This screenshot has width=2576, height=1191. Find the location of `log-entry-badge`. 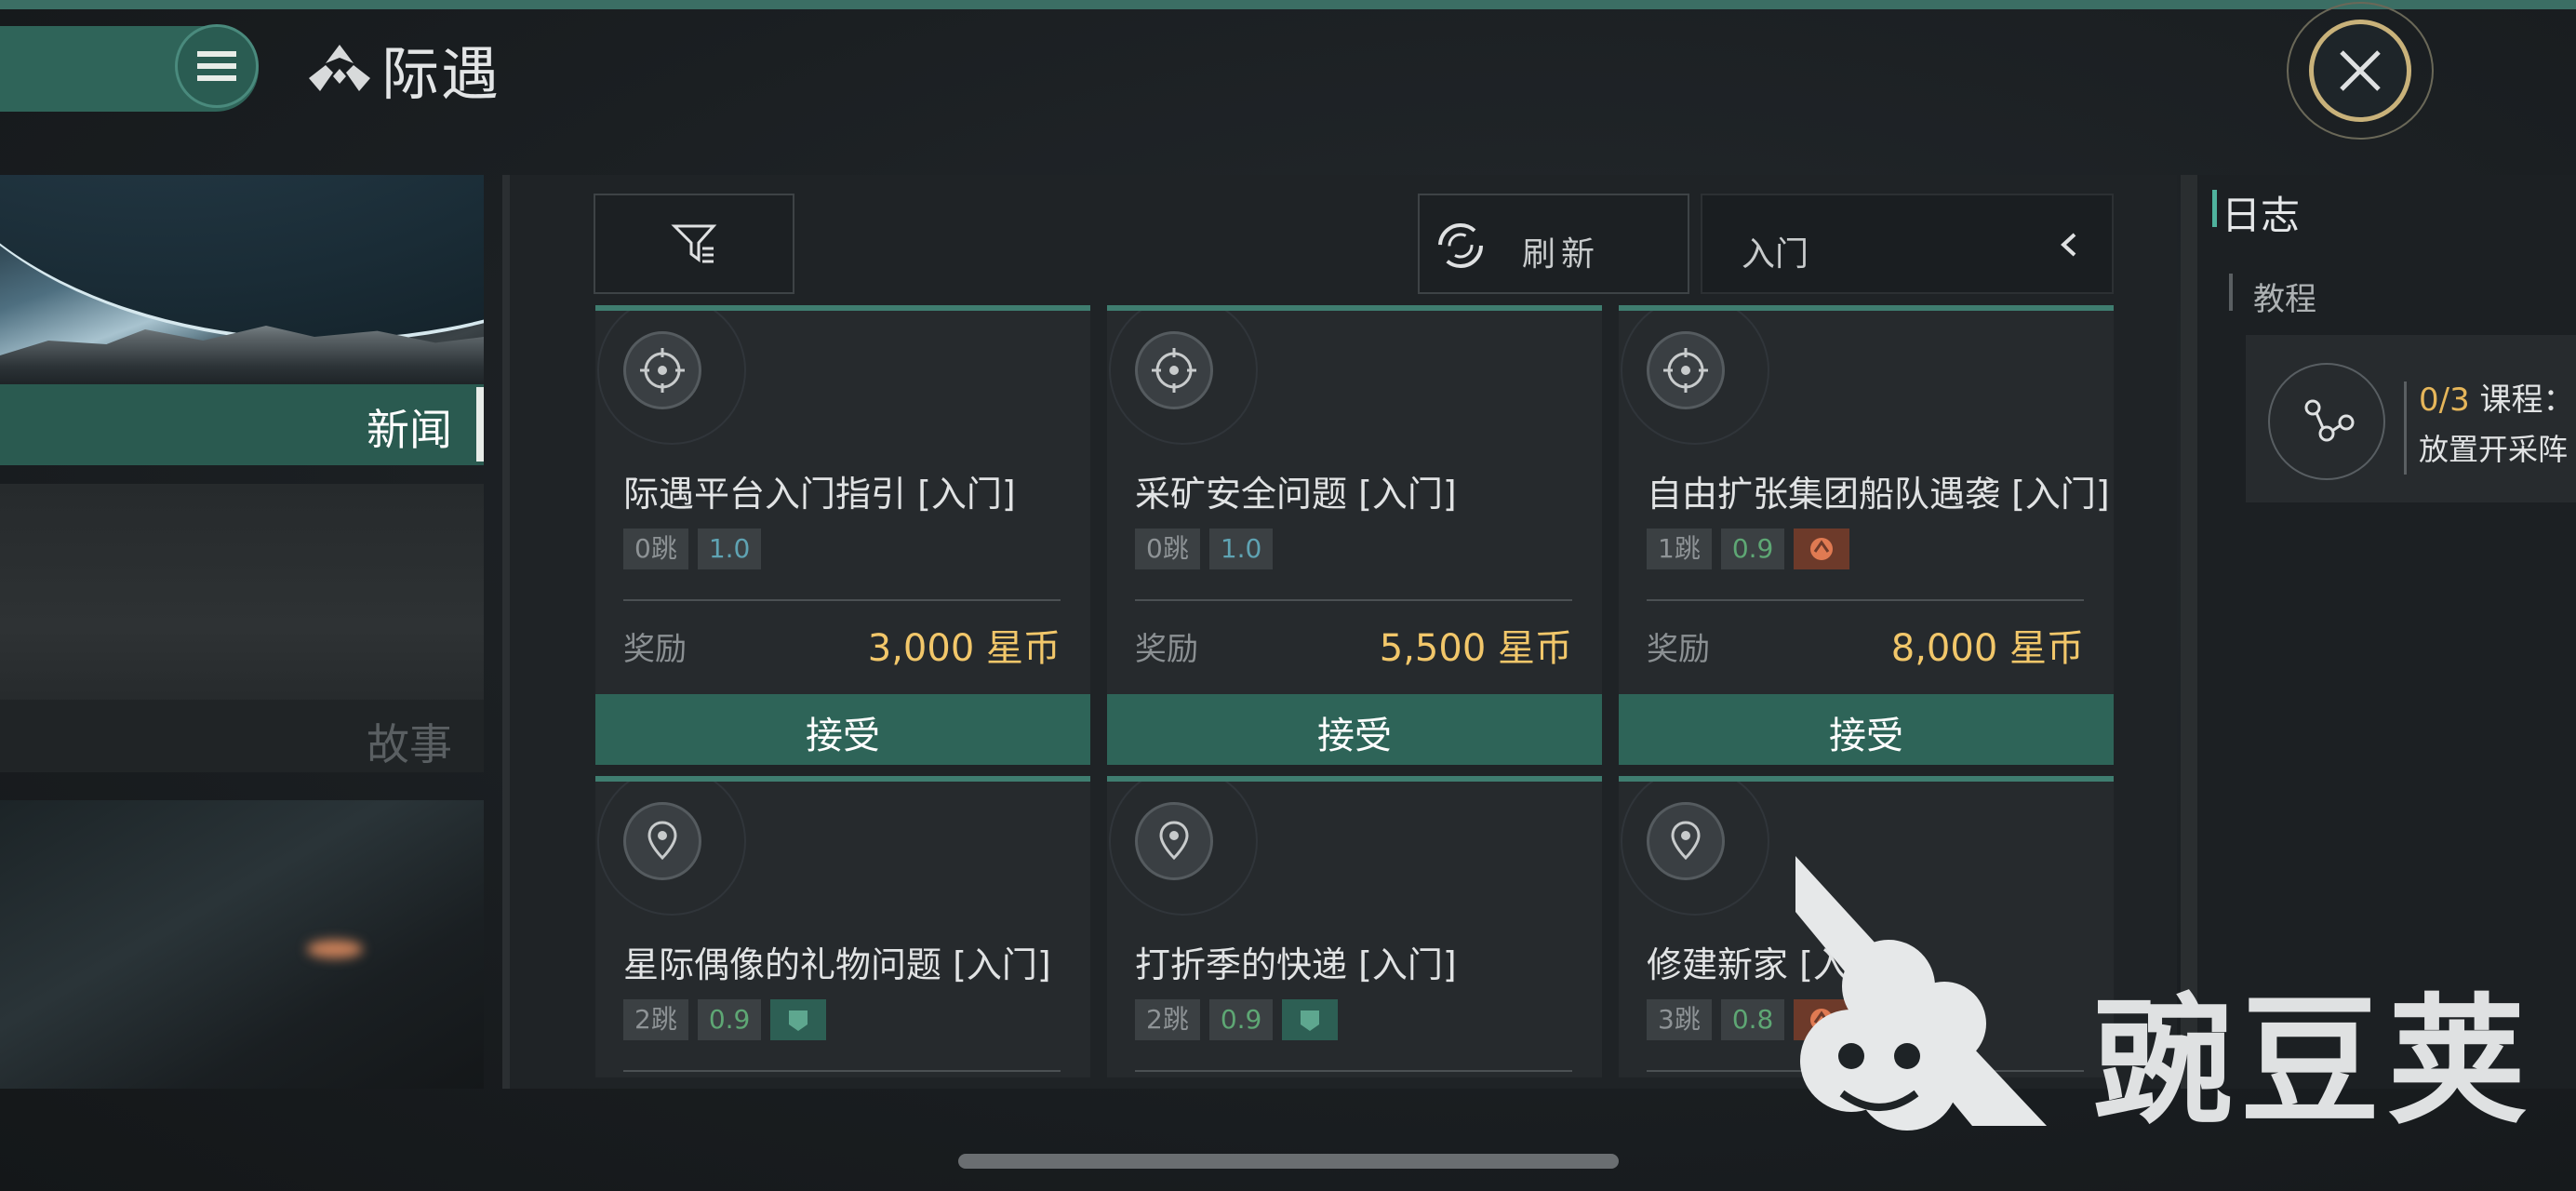

log-entry-badge is located at coordinates (2326, 421).